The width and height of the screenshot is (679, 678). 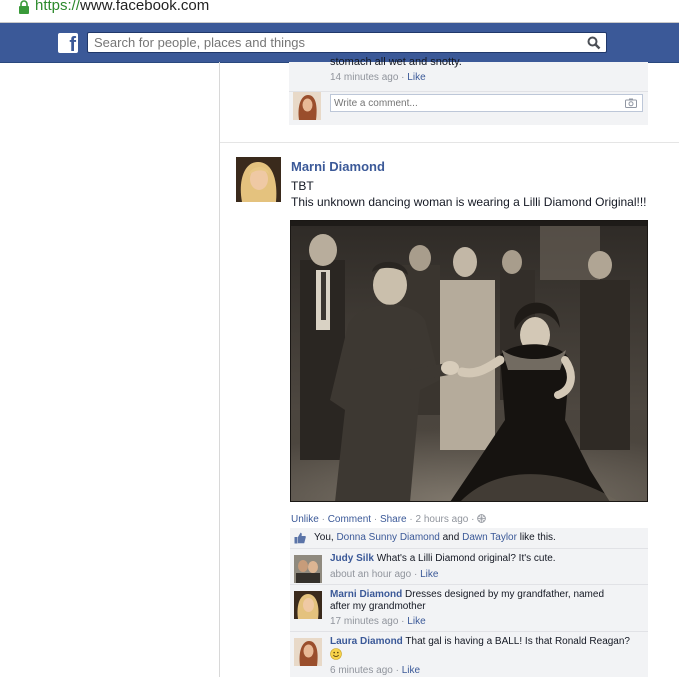 I want to click on previous-comment-text: stomach all wet and snotty., so click(x=396, y=62).